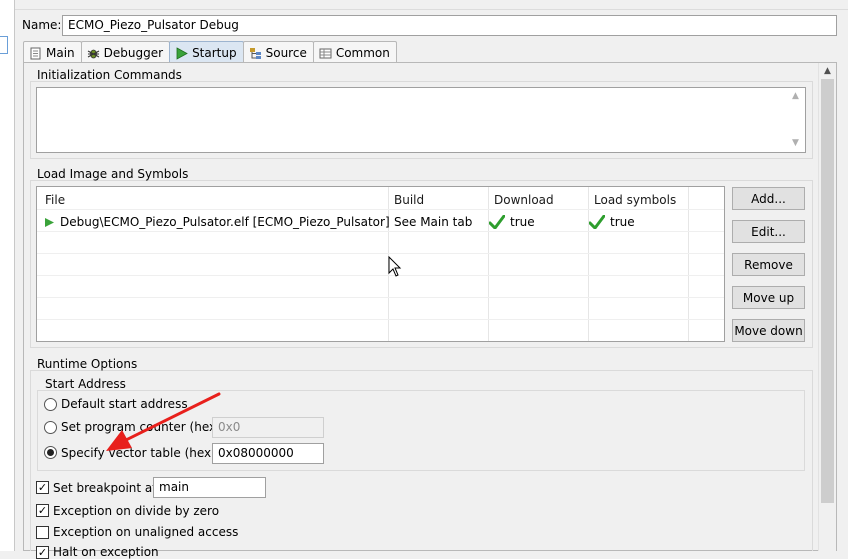 This screenshot has height=559, width=848. What do you see at coordinates (286, 53) in the screenshot?
I see `tab-source-label: Source` at bounding box center [286, 53].